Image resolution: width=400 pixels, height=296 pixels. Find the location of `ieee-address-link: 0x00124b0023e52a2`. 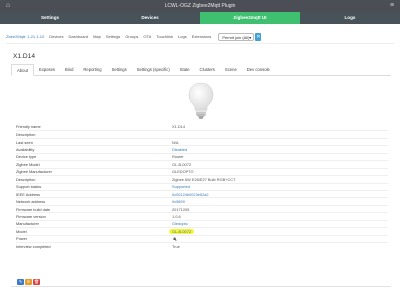

ieee-address-link: 0x00124b0023e52a2 is located at coordinates (190, 194).